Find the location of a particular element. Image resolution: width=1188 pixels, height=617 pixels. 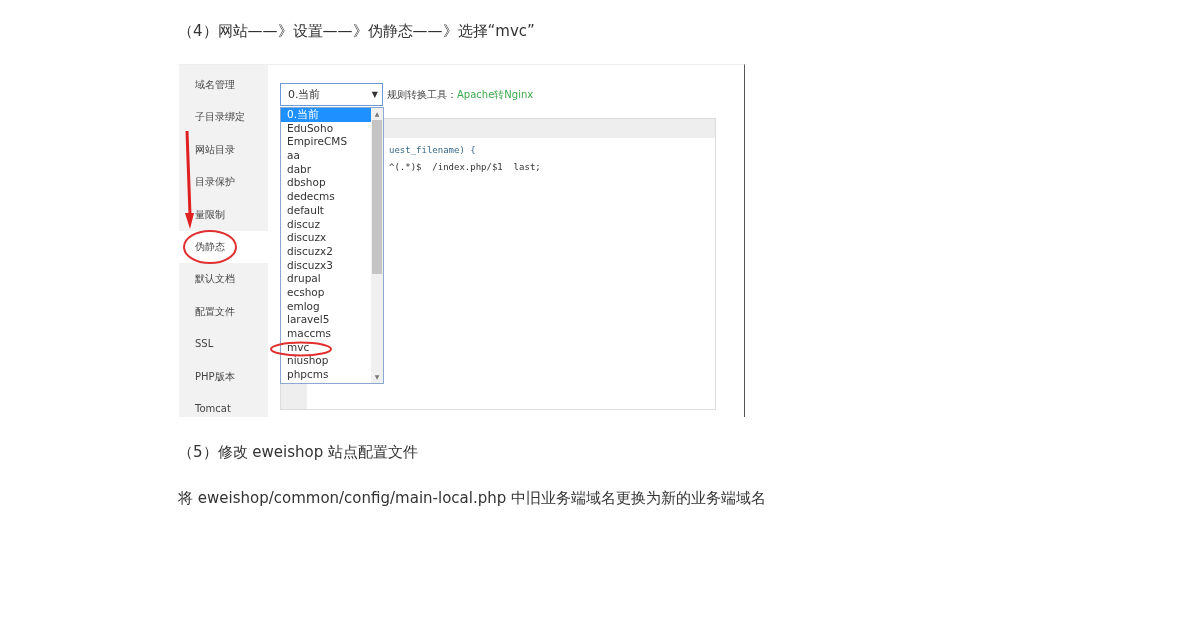

sidebar-item: Tomcat is located at coordinates (223, 409).